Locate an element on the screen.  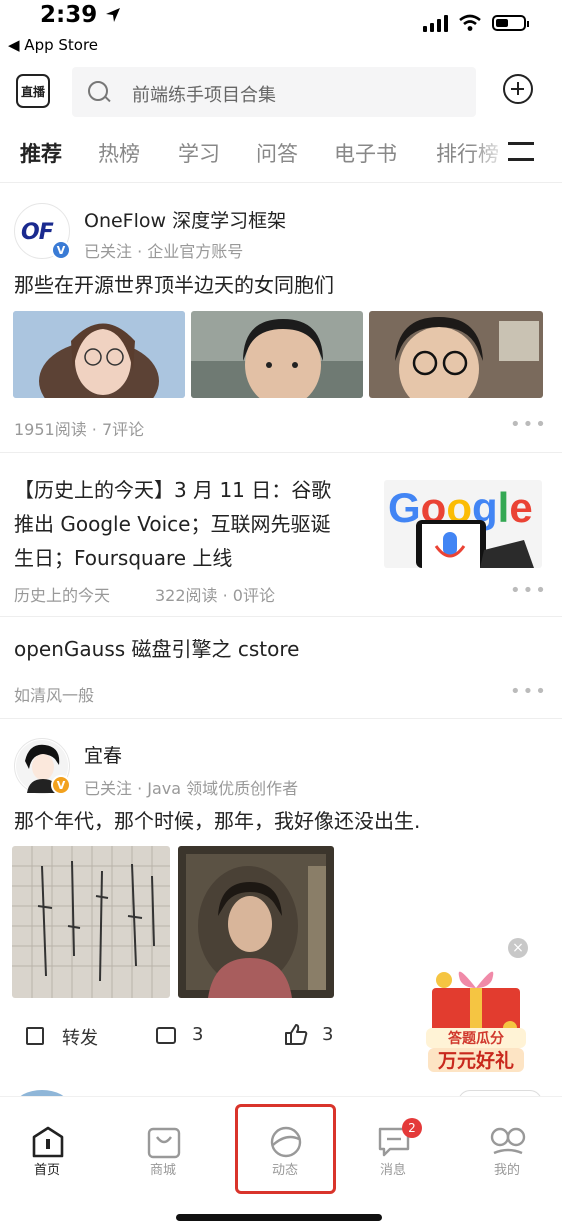
message-count-badge: 2 is located at coordinates (412, 1128).